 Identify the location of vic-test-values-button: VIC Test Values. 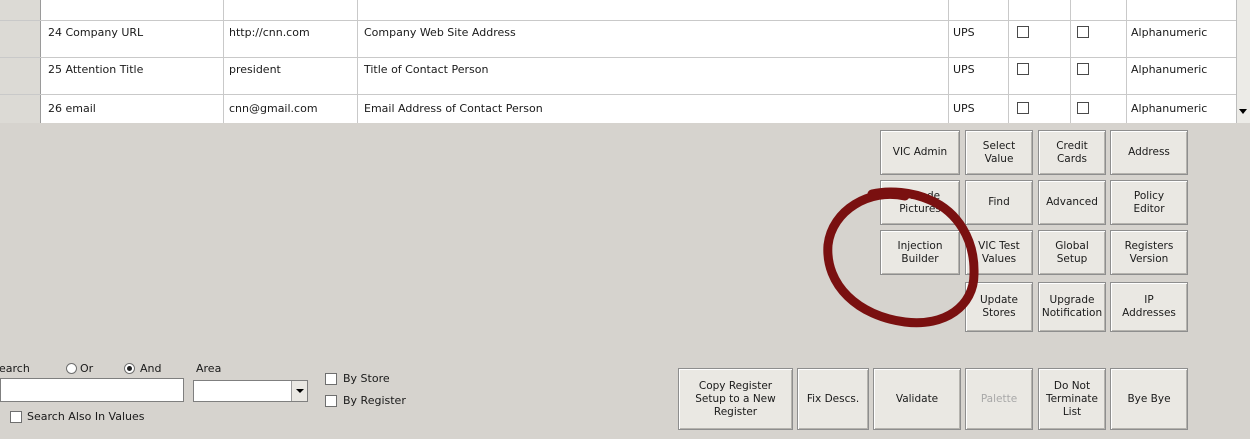
(999, 252).